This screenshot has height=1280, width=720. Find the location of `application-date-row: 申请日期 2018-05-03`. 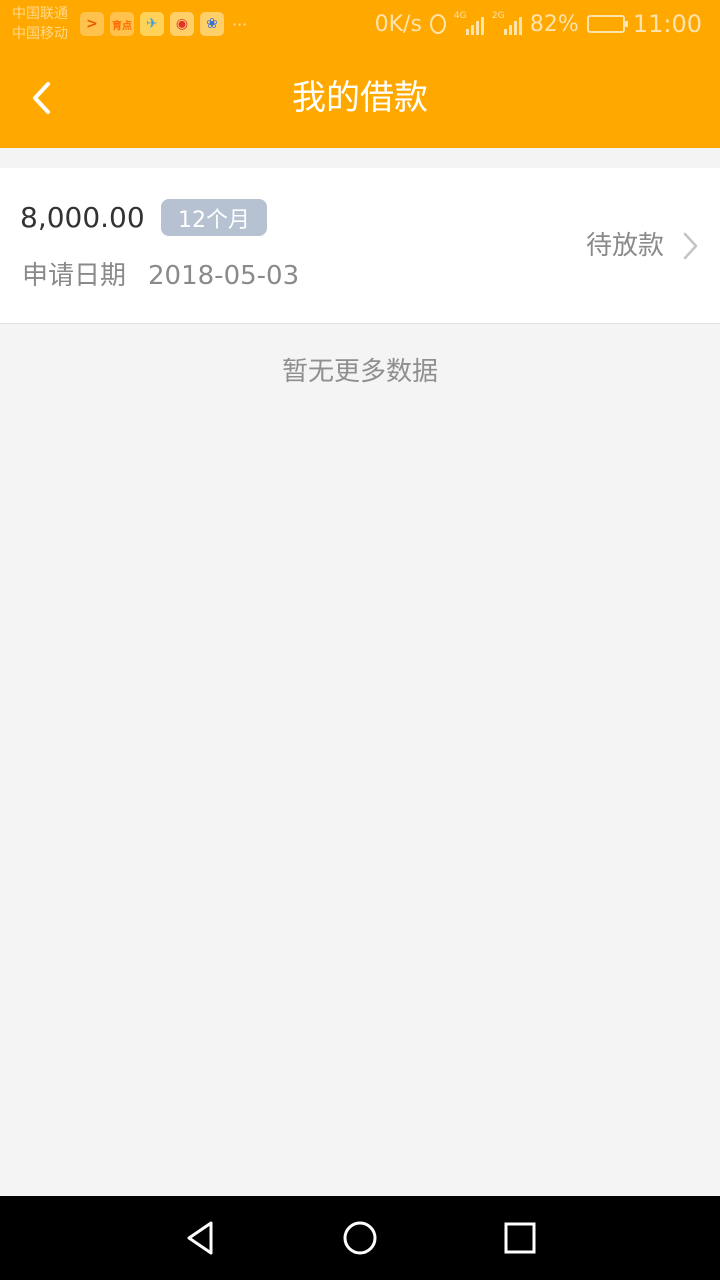

application-date-row: 申请日期 2018-05-03 is located at coordinates (160, 276).